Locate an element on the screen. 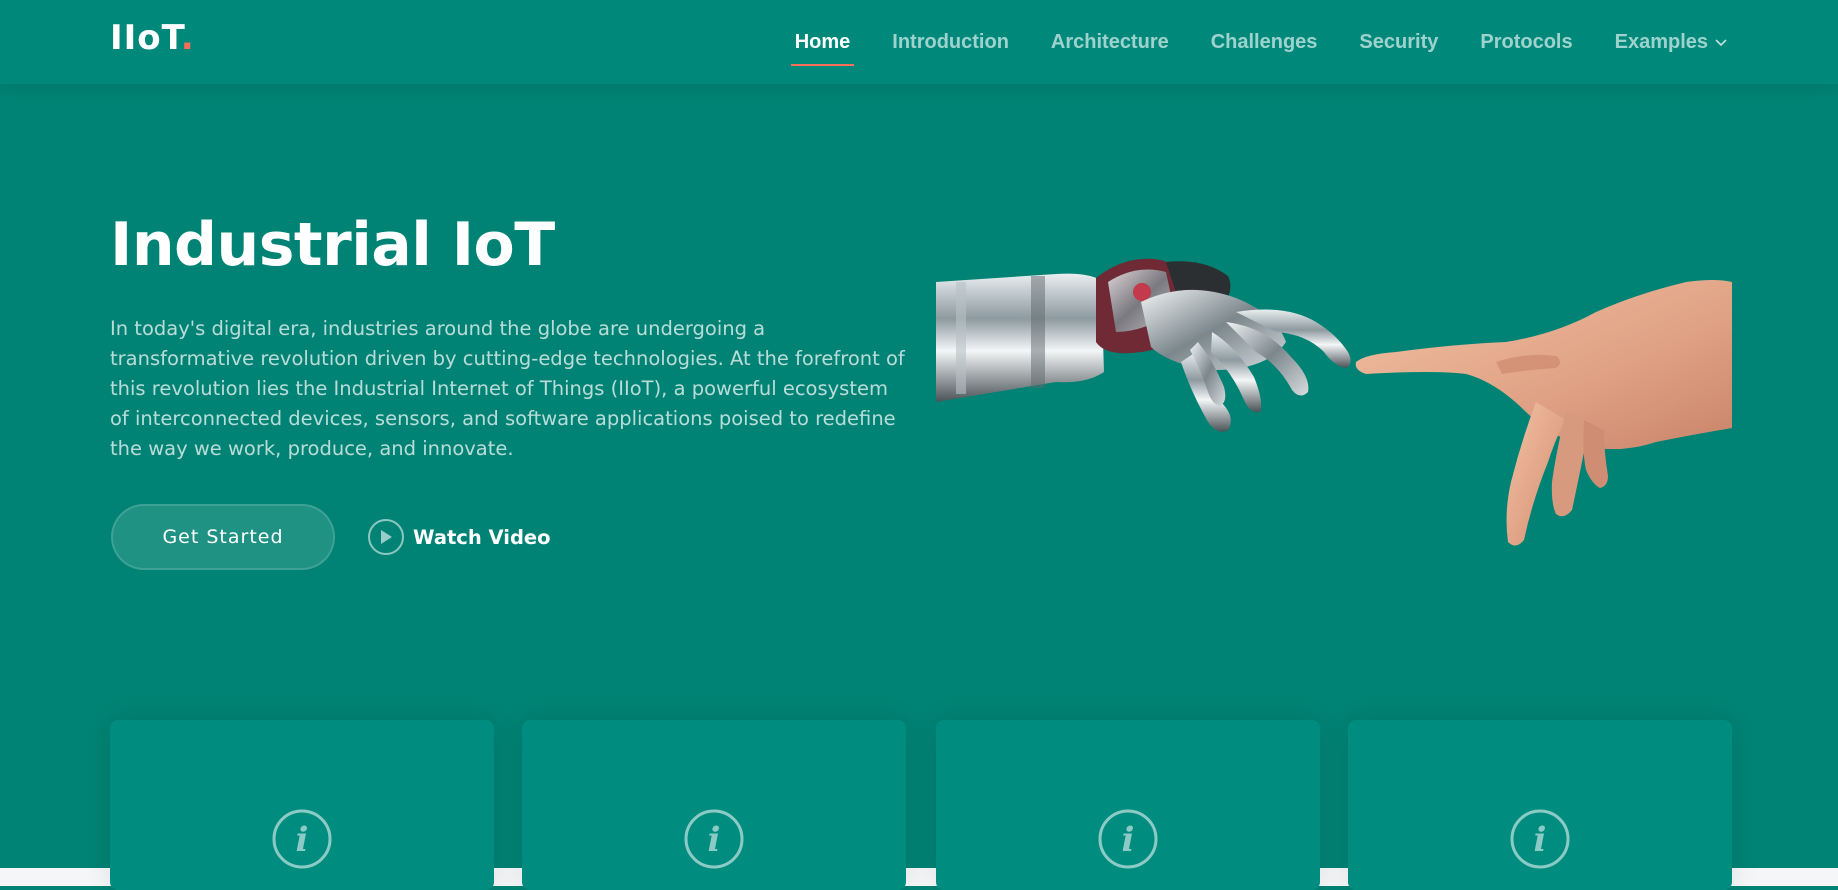 The image size is (1838, 890). play-icon is located at coordinates (386, 537).